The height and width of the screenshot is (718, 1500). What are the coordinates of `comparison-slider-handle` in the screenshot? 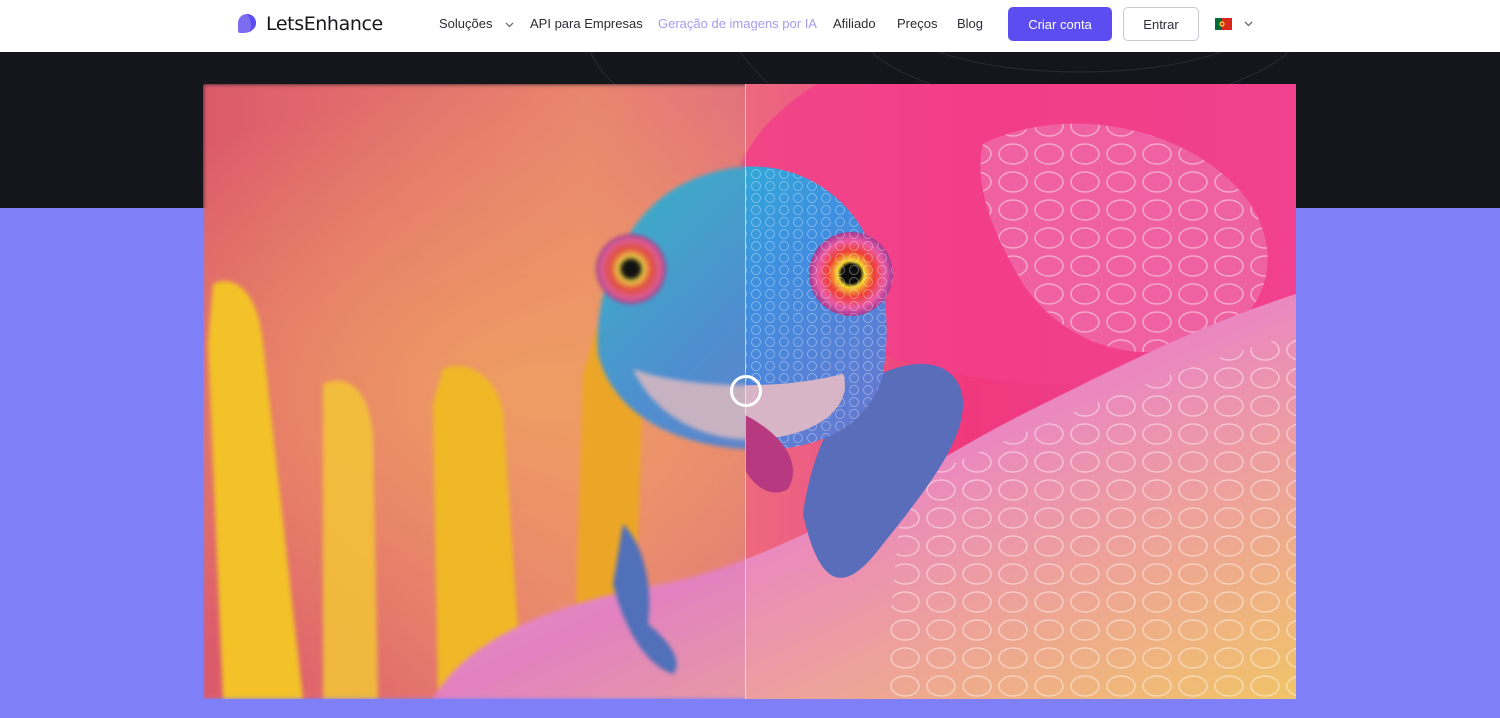 It's located at (746, 391).